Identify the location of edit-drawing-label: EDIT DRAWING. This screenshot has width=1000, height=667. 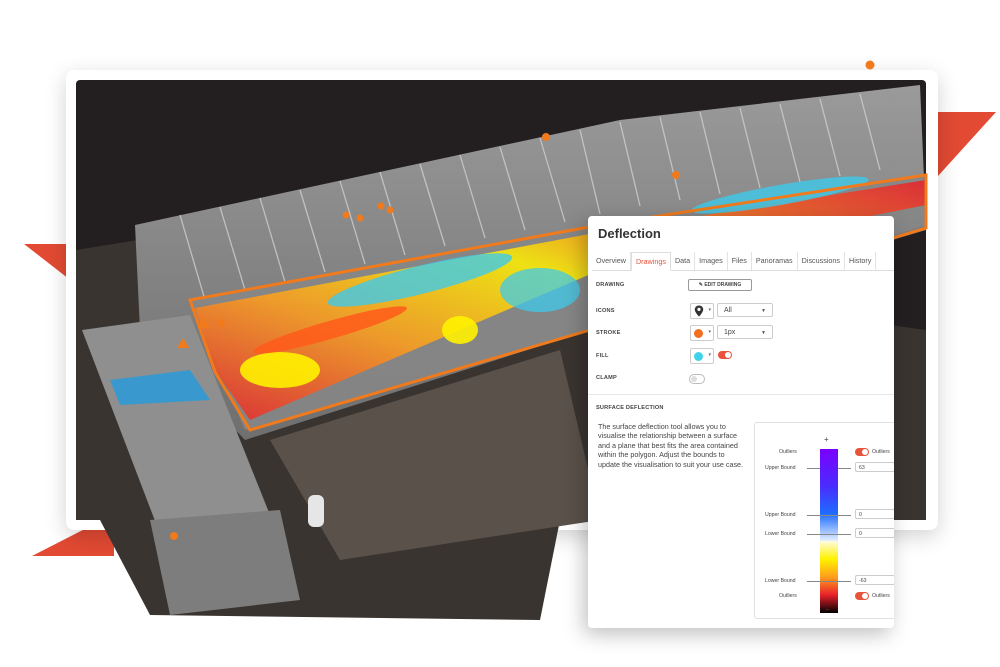
(723, 285).